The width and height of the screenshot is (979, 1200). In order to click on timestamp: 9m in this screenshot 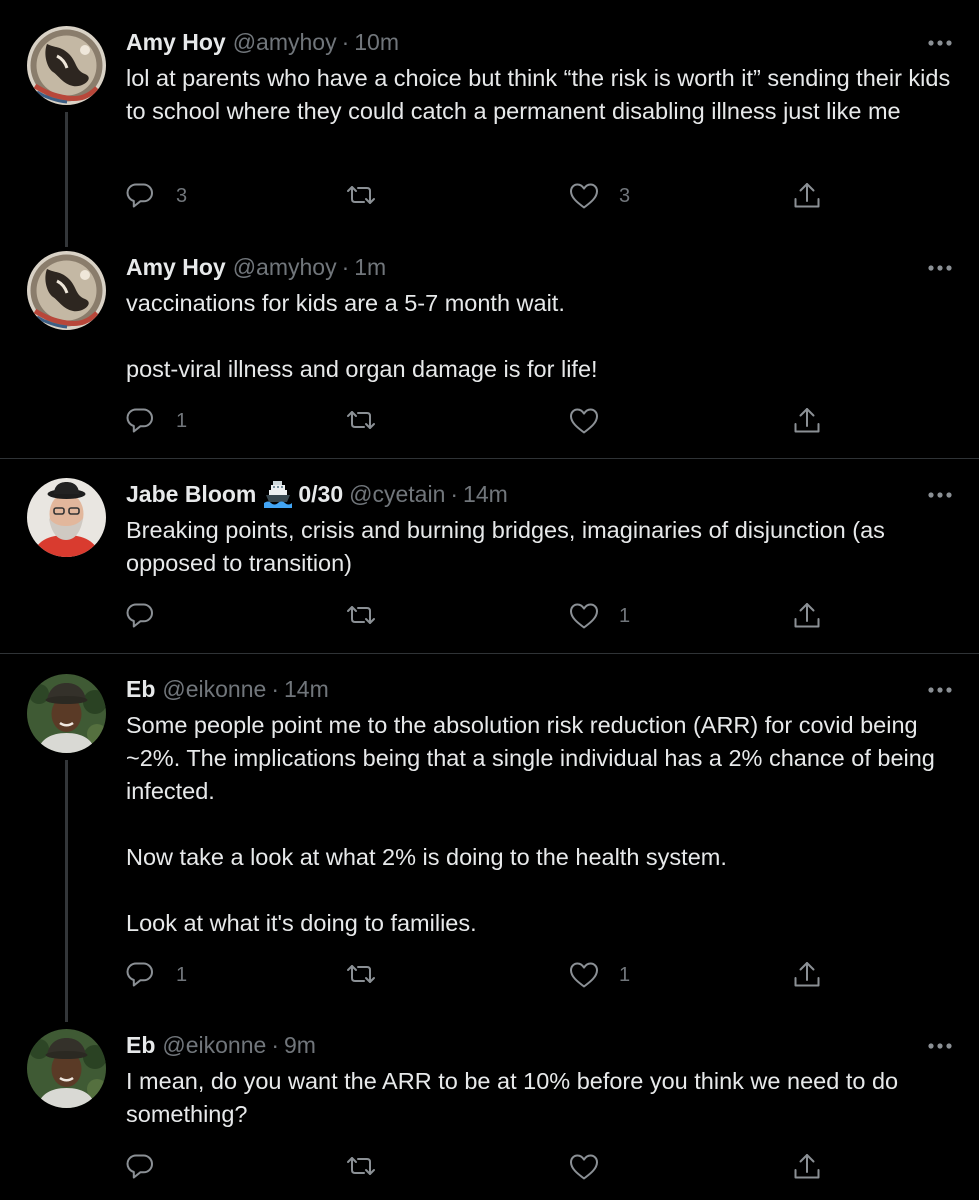, I will do `click(300, 1045)`.